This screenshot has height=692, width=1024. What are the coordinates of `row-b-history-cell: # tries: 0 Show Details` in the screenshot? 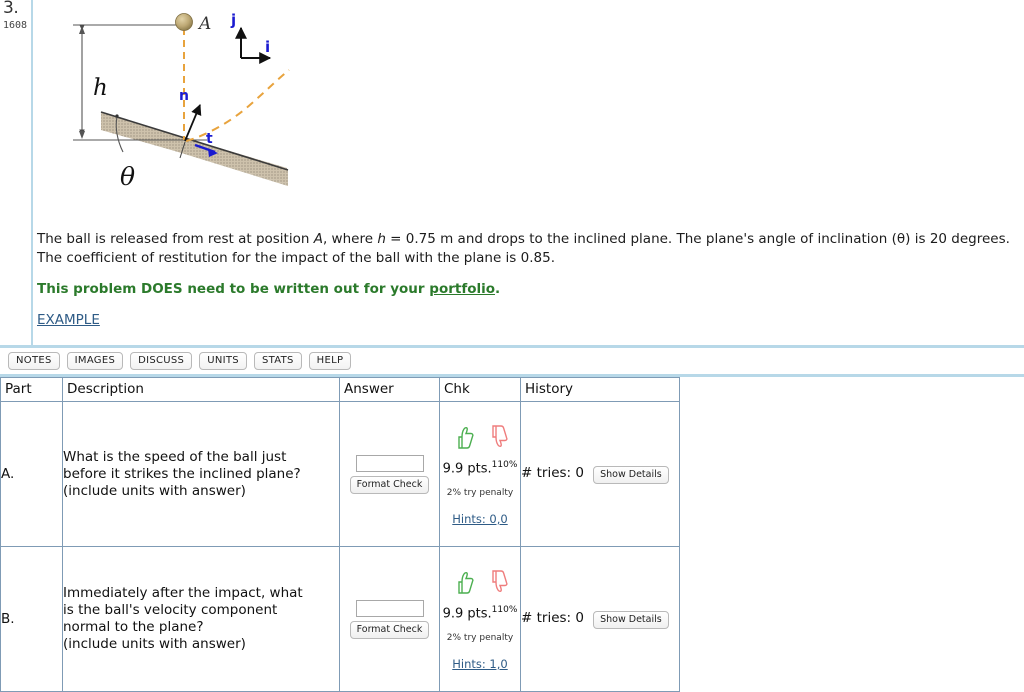 It's located at (600, 619).